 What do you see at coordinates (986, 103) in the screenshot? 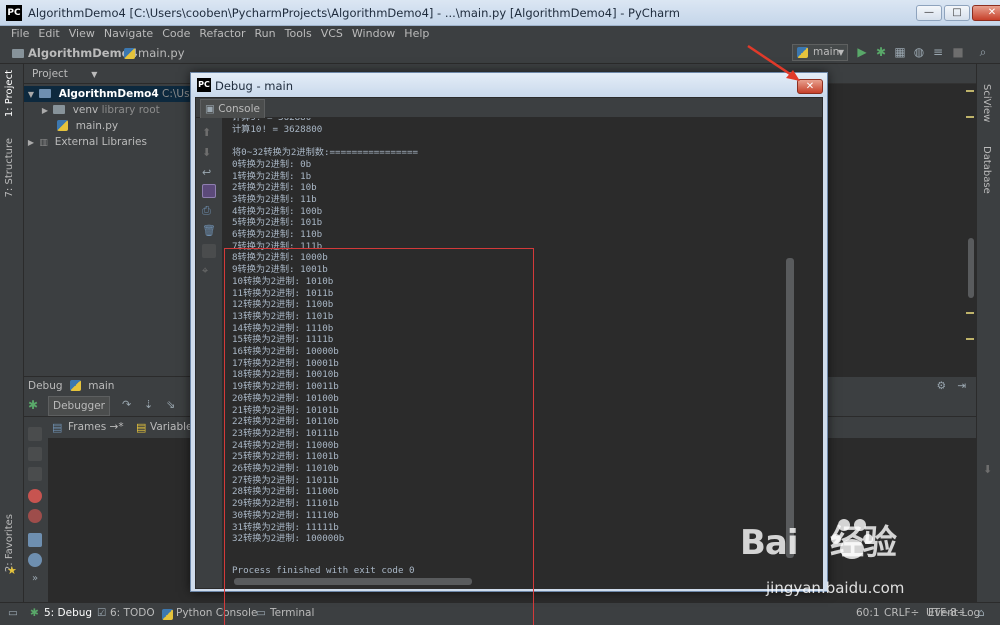
I see `tab-sciview: SciView` at bounding box center [986, 103].